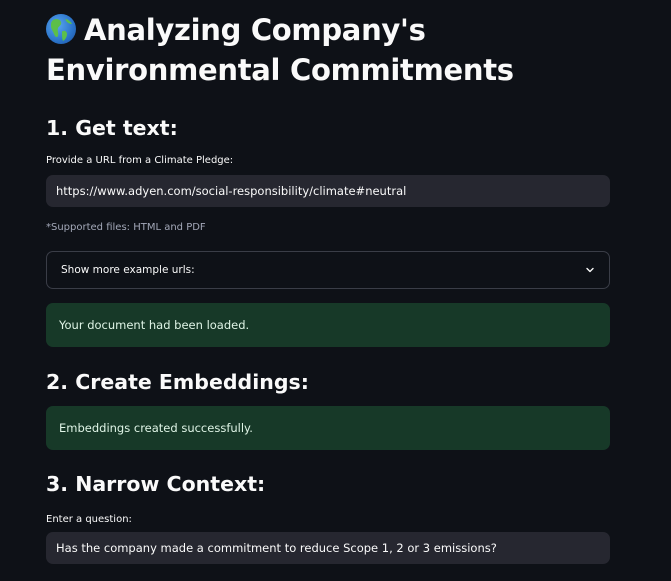 The image size is (671, 581). What do you see at coordinates (128, 270) in the screenshot?
I see `expander-label: Show more example urls:` at bounding box center [128, 270].